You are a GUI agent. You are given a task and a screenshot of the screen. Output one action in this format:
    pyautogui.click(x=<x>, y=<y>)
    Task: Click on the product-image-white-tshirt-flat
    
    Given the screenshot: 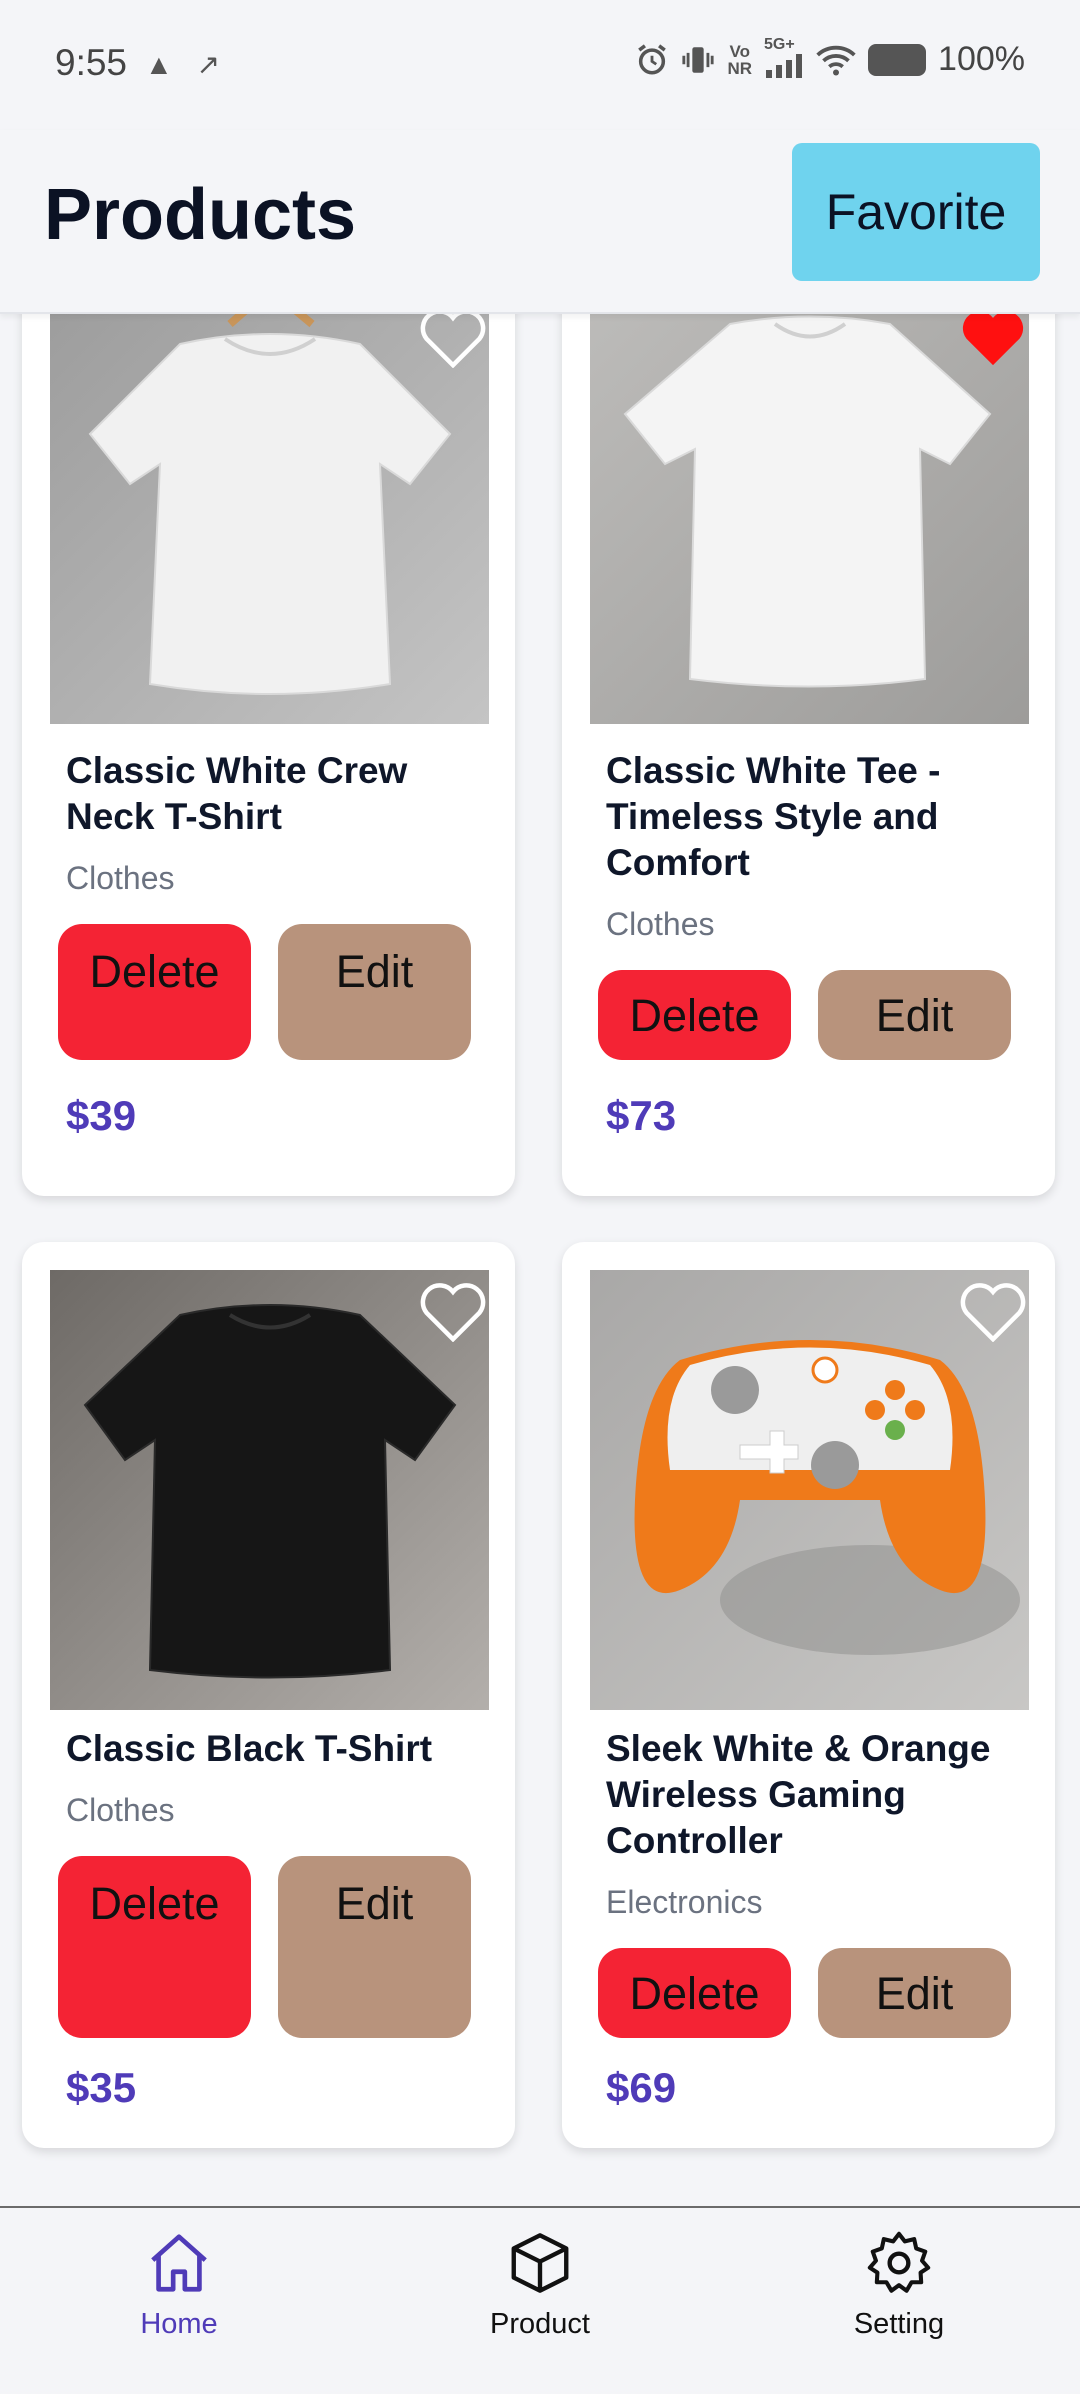 What is the action you would take?
    pyautogui.click(x=809, y=519)
    